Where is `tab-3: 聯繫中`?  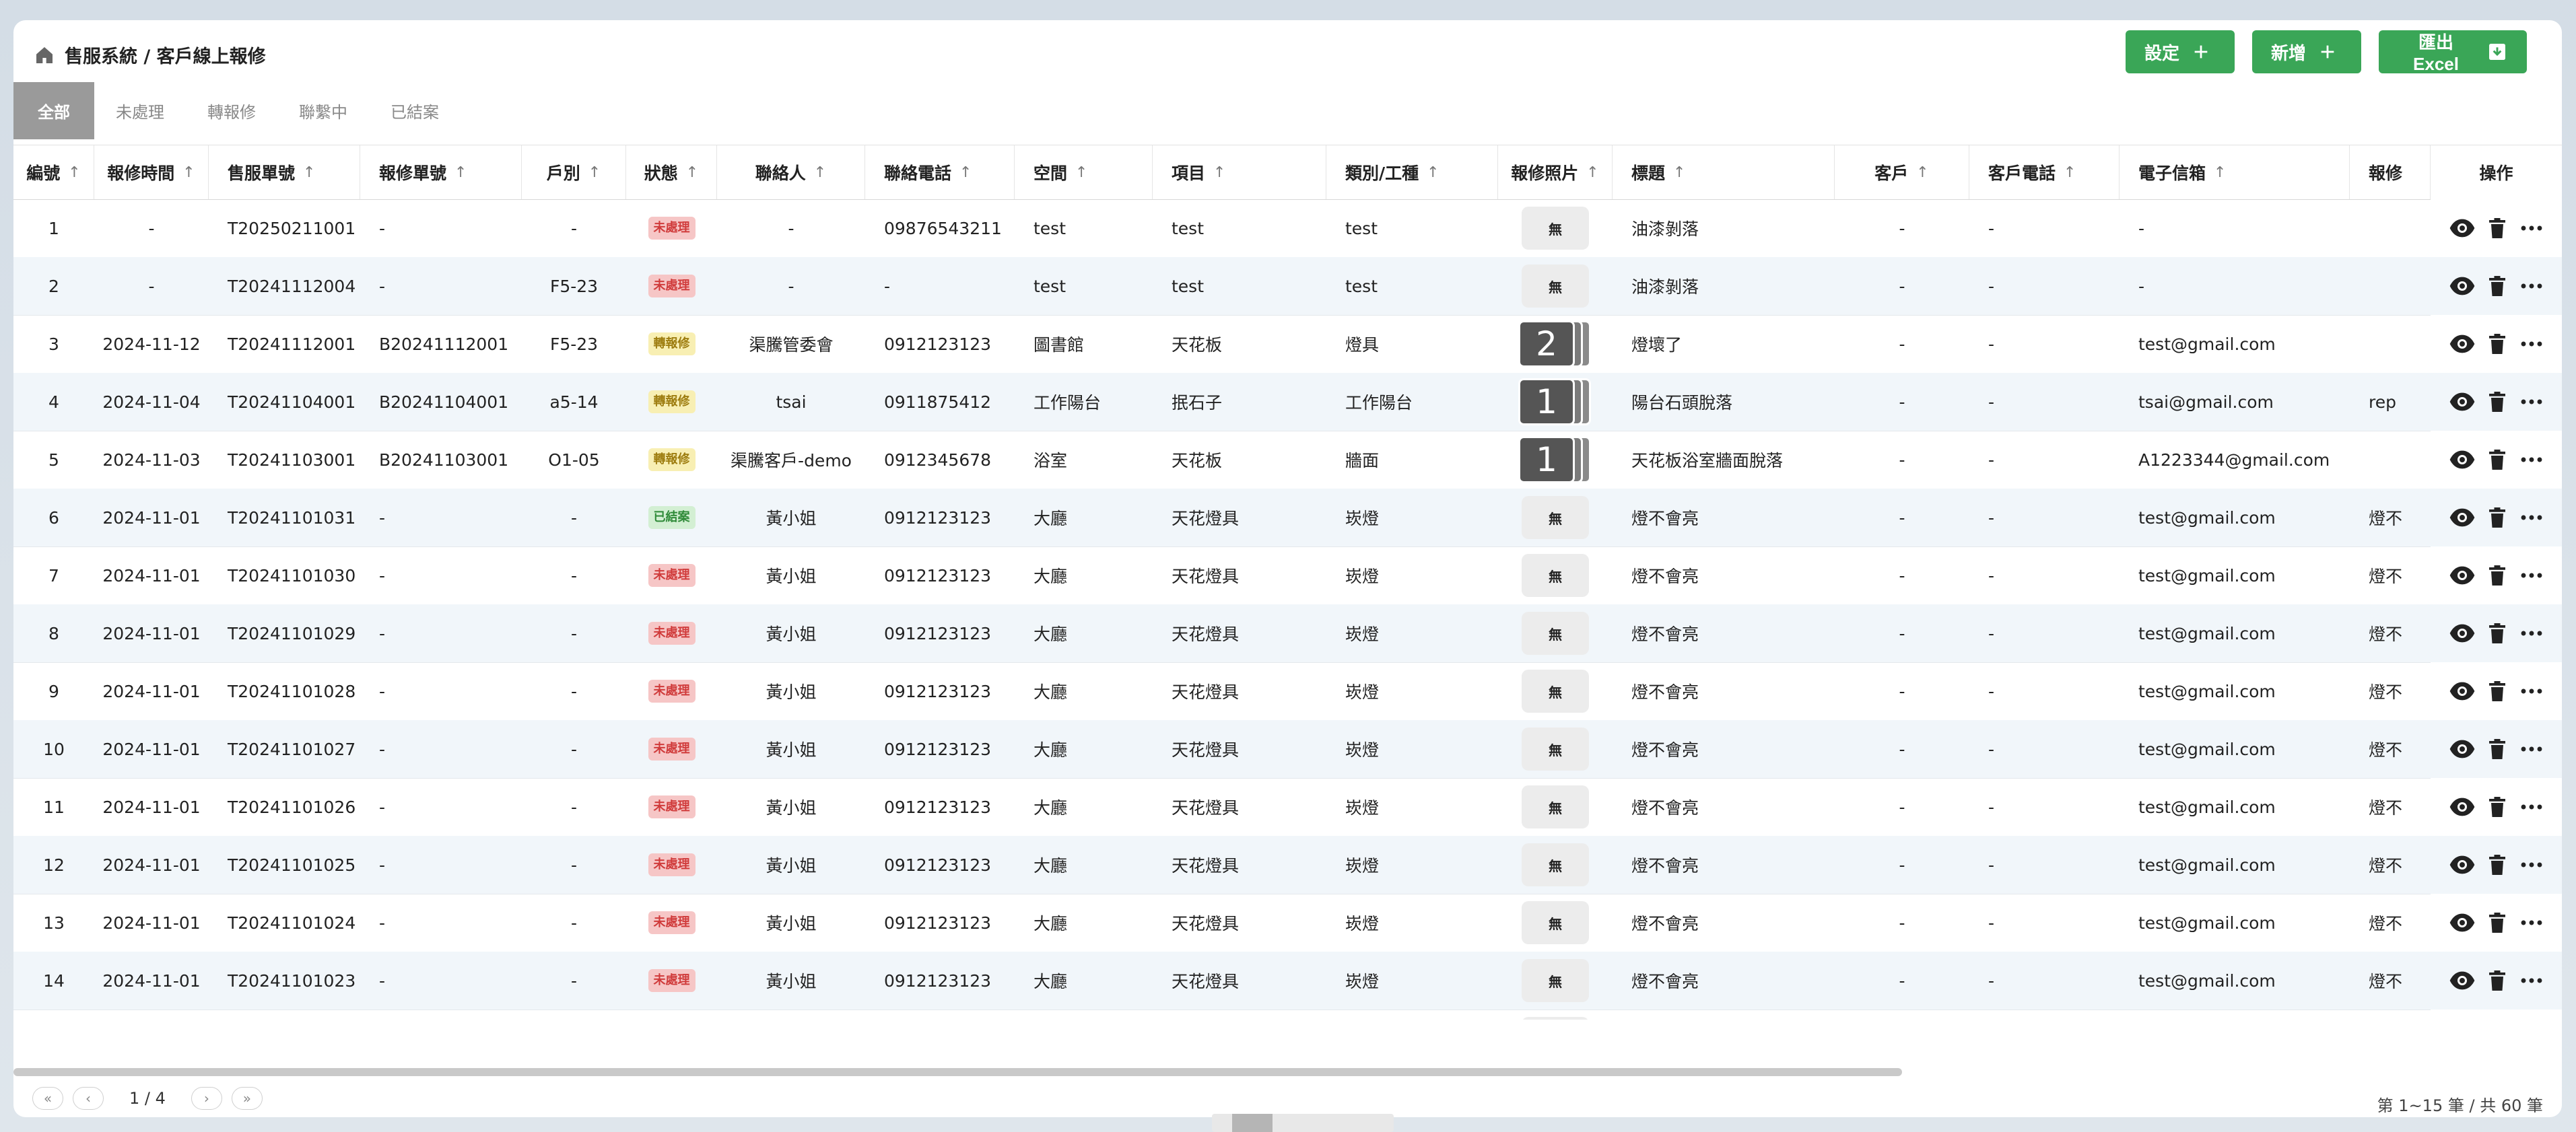 tab-3: 聯繫中 is located at coordinates (323, 110).